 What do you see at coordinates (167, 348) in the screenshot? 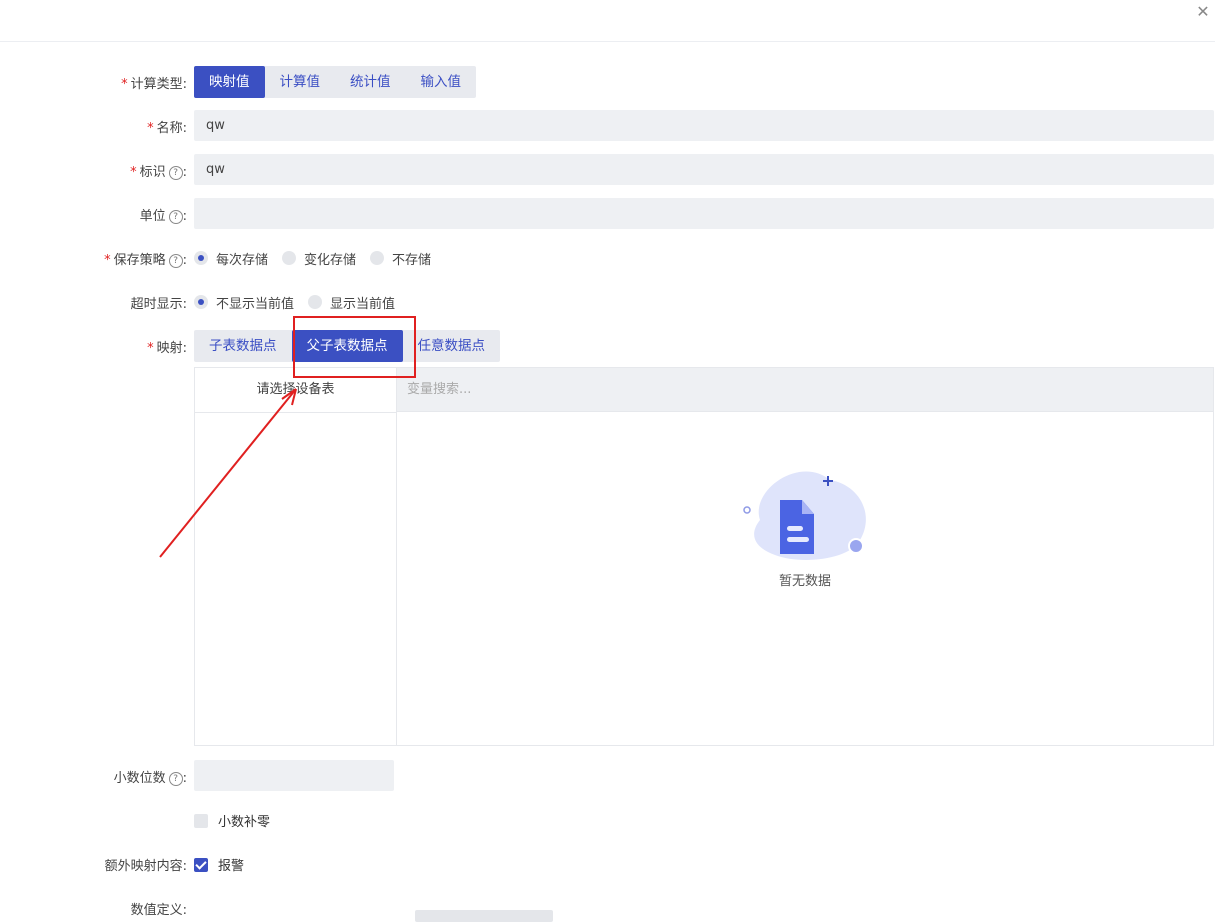
I see `mapping-label: * 映射:` at bounding box center [167, 348].